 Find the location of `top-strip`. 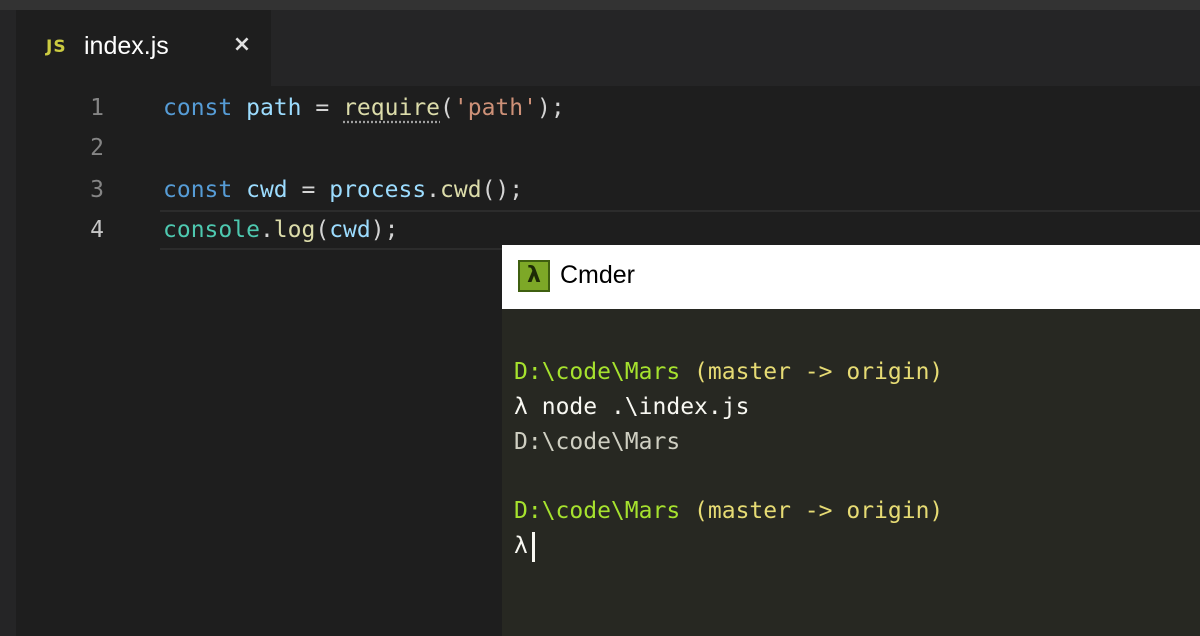

top-strip is located at coordinates (600, 5).